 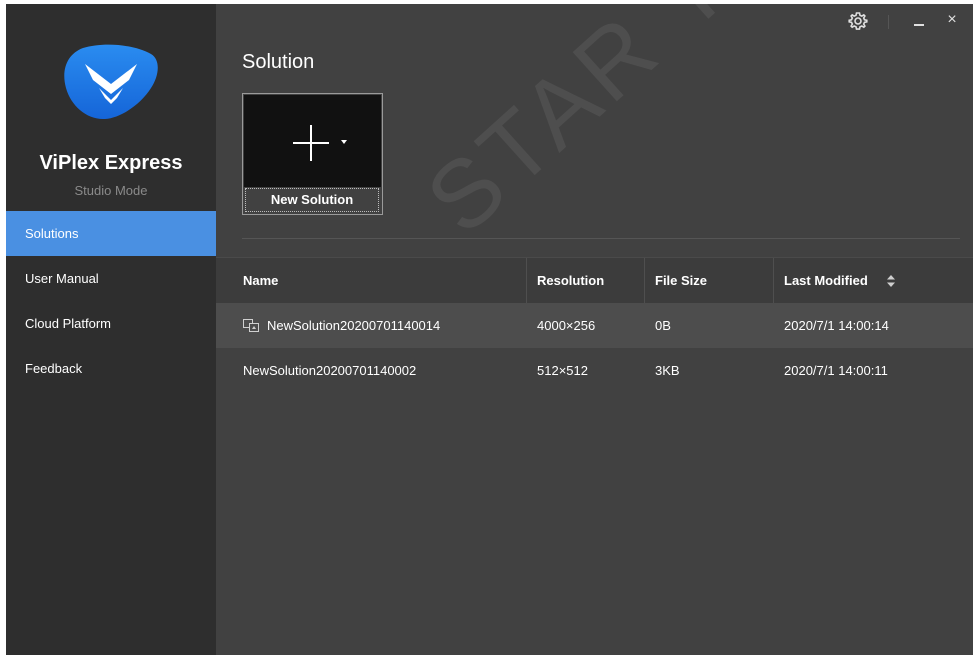 What do you see at coordinates (330, 370) in the screenshot?
I see `row-name: NewSolution20200701140002` at bounding box center [330, 370].